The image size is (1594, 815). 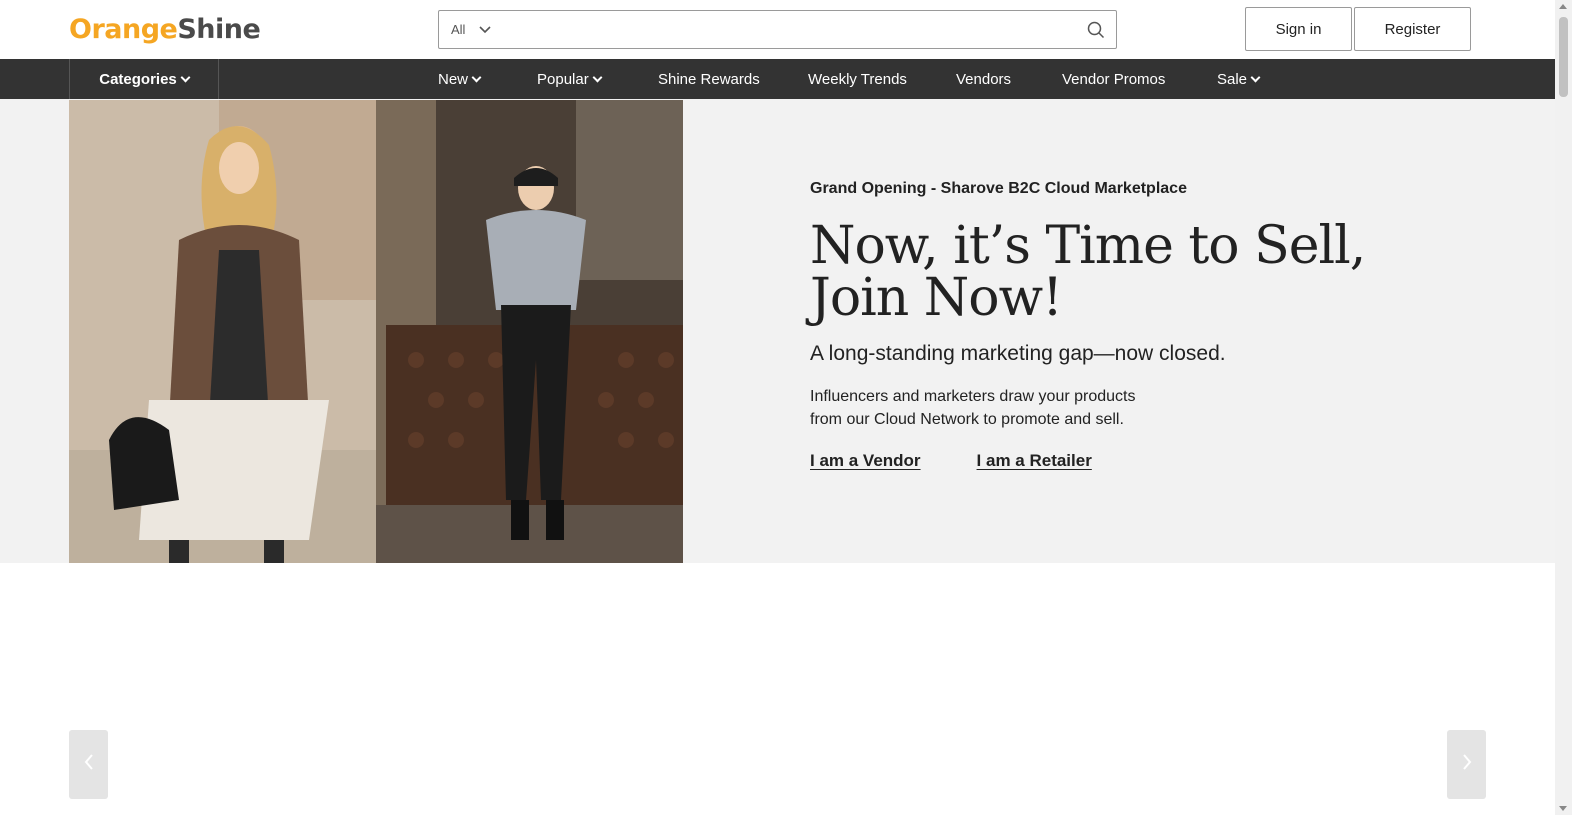 I want to click on hero-headline-line2: Join Now!, so click(x=936, y=298).